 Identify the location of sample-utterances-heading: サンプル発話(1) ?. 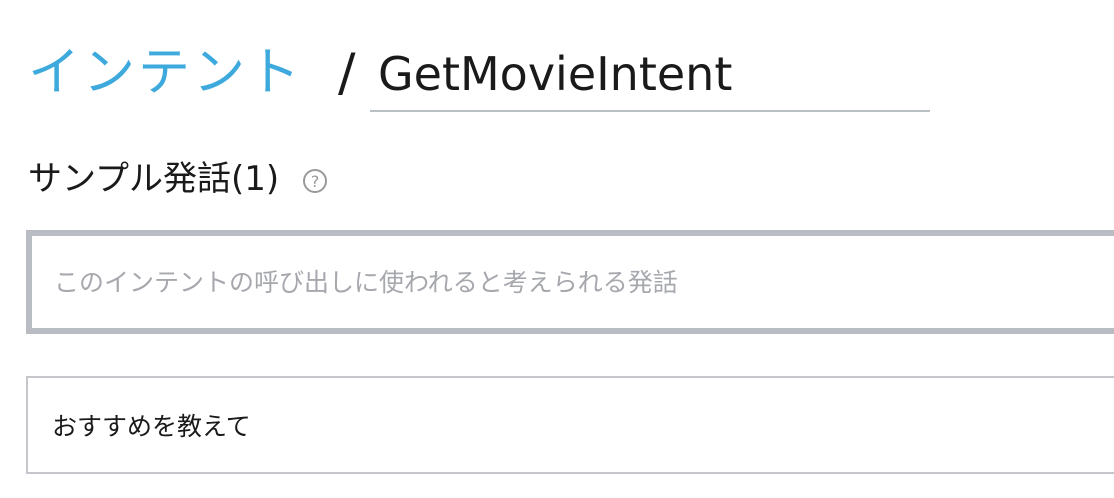
(178, 179).